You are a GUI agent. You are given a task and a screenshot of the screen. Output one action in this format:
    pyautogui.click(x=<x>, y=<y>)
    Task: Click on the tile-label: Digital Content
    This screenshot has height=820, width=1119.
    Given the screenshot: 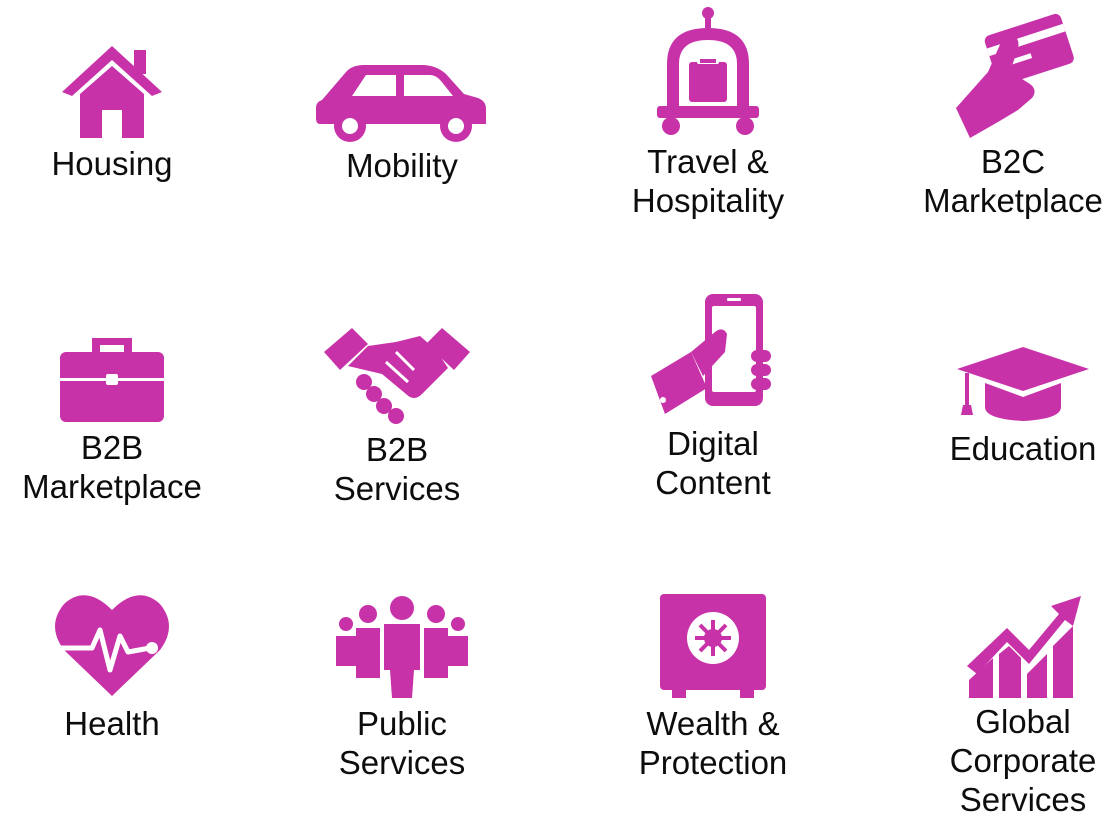 What is the action you would take?
    pyautogui.click(x=713, y=463)
    